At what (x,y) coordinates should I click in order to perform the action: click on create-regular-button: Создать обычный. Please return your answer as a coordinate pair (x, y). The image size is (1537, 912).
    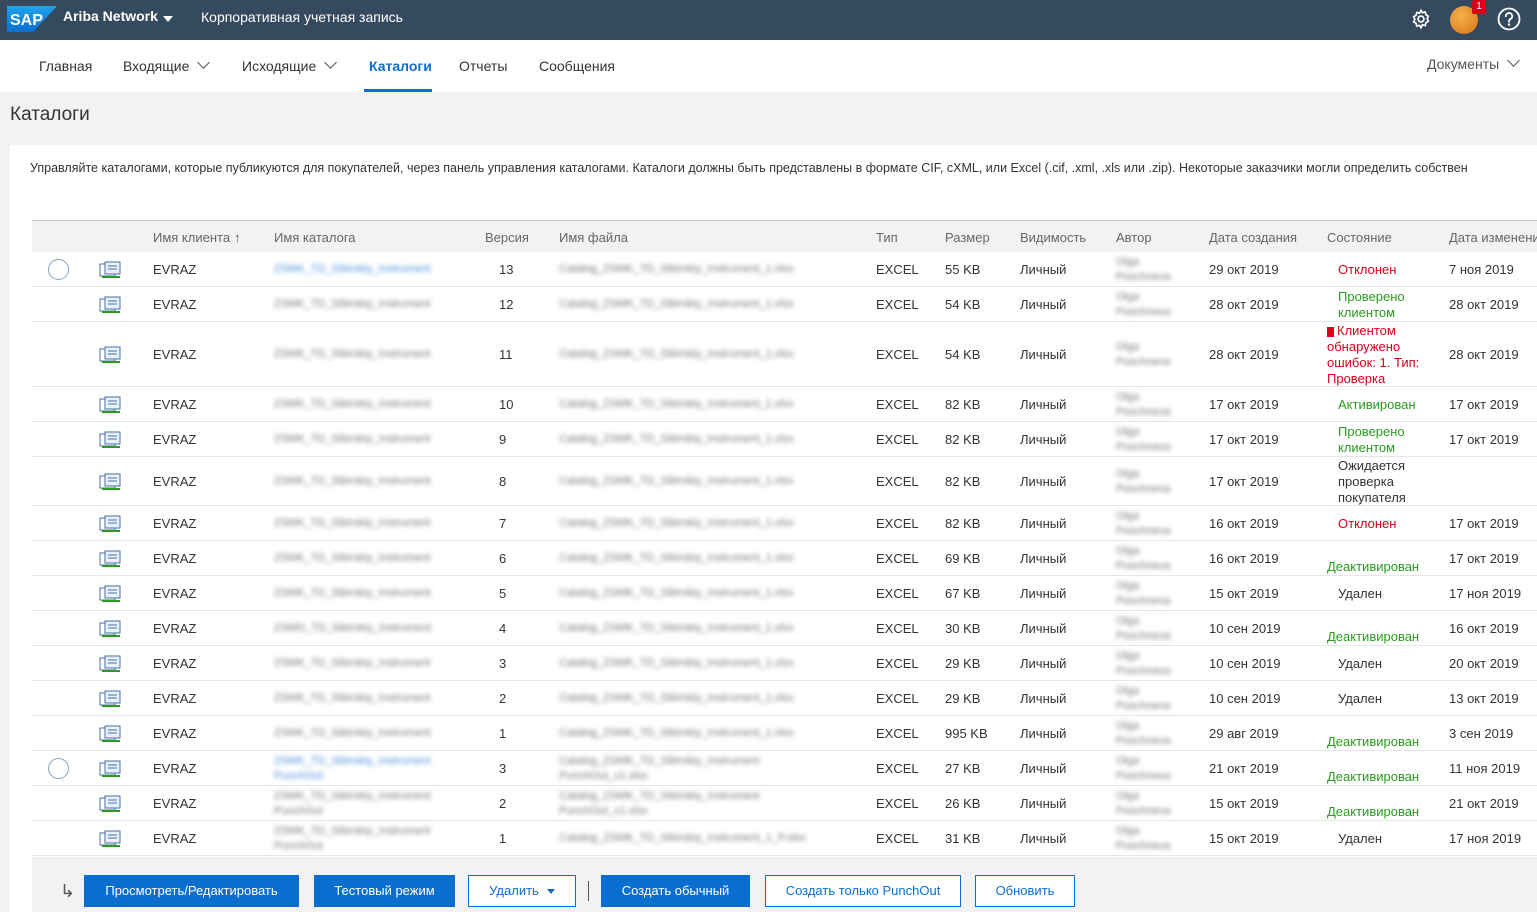
    Looking at the image, I should click on (675, 891).